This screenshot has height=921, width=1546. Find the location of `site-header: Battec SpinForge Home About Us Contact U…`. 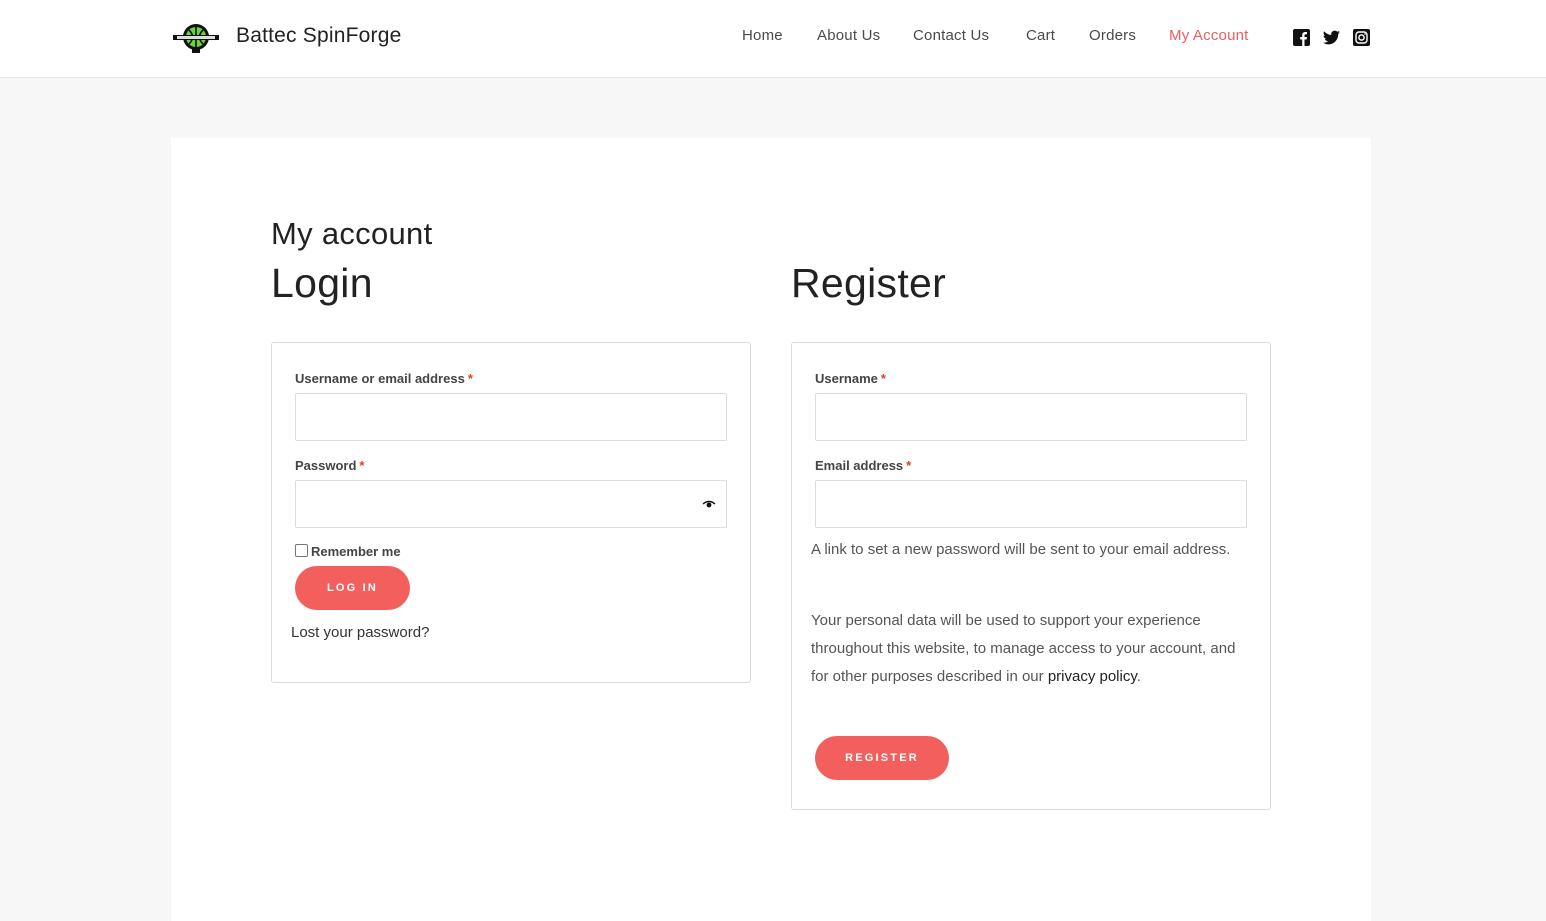

site-header: Battec SpinForge Home About Us Contact U… is located at coordinates (773, 39).